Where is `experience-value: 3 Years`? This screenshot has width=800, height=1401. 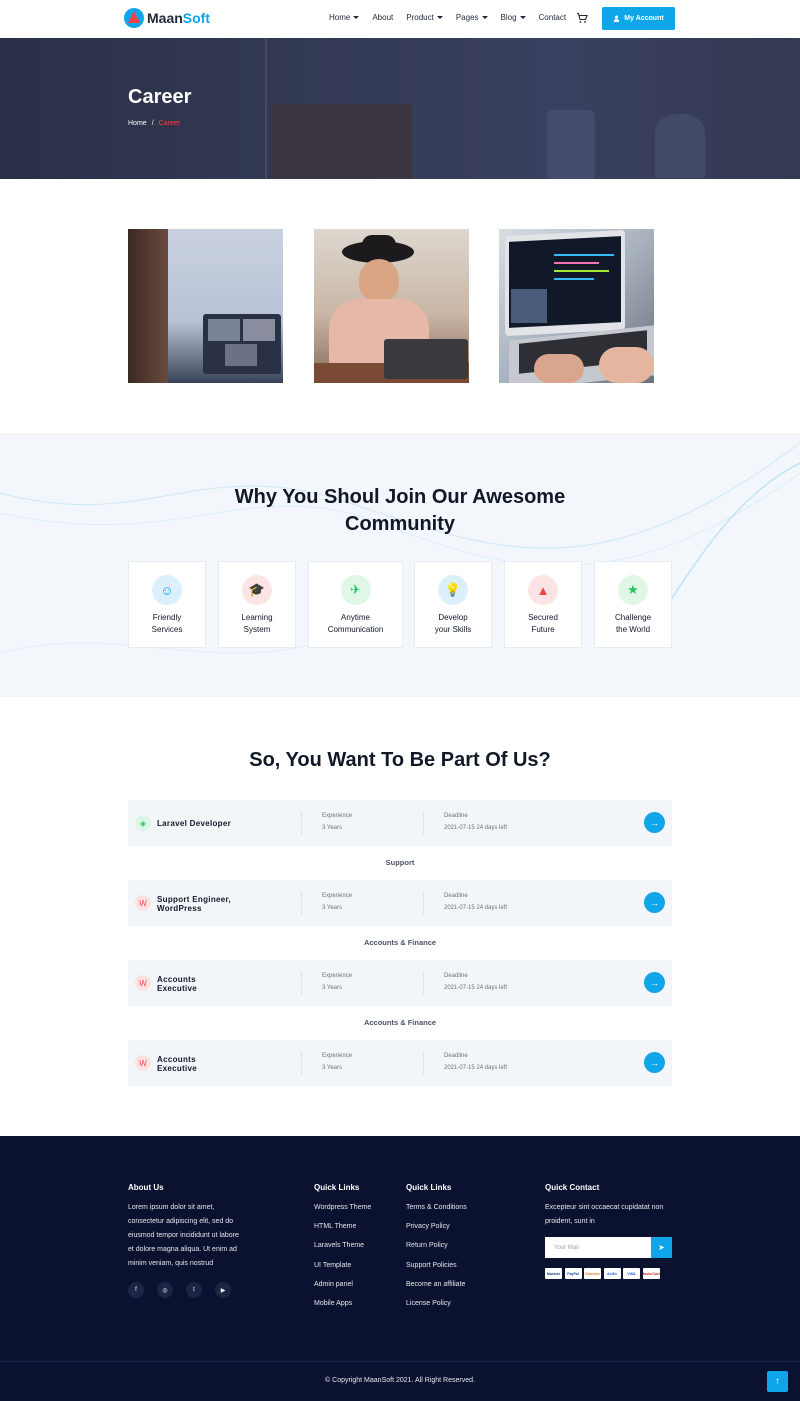
experience-value: 3 Years is located at coordinates (332, 988).